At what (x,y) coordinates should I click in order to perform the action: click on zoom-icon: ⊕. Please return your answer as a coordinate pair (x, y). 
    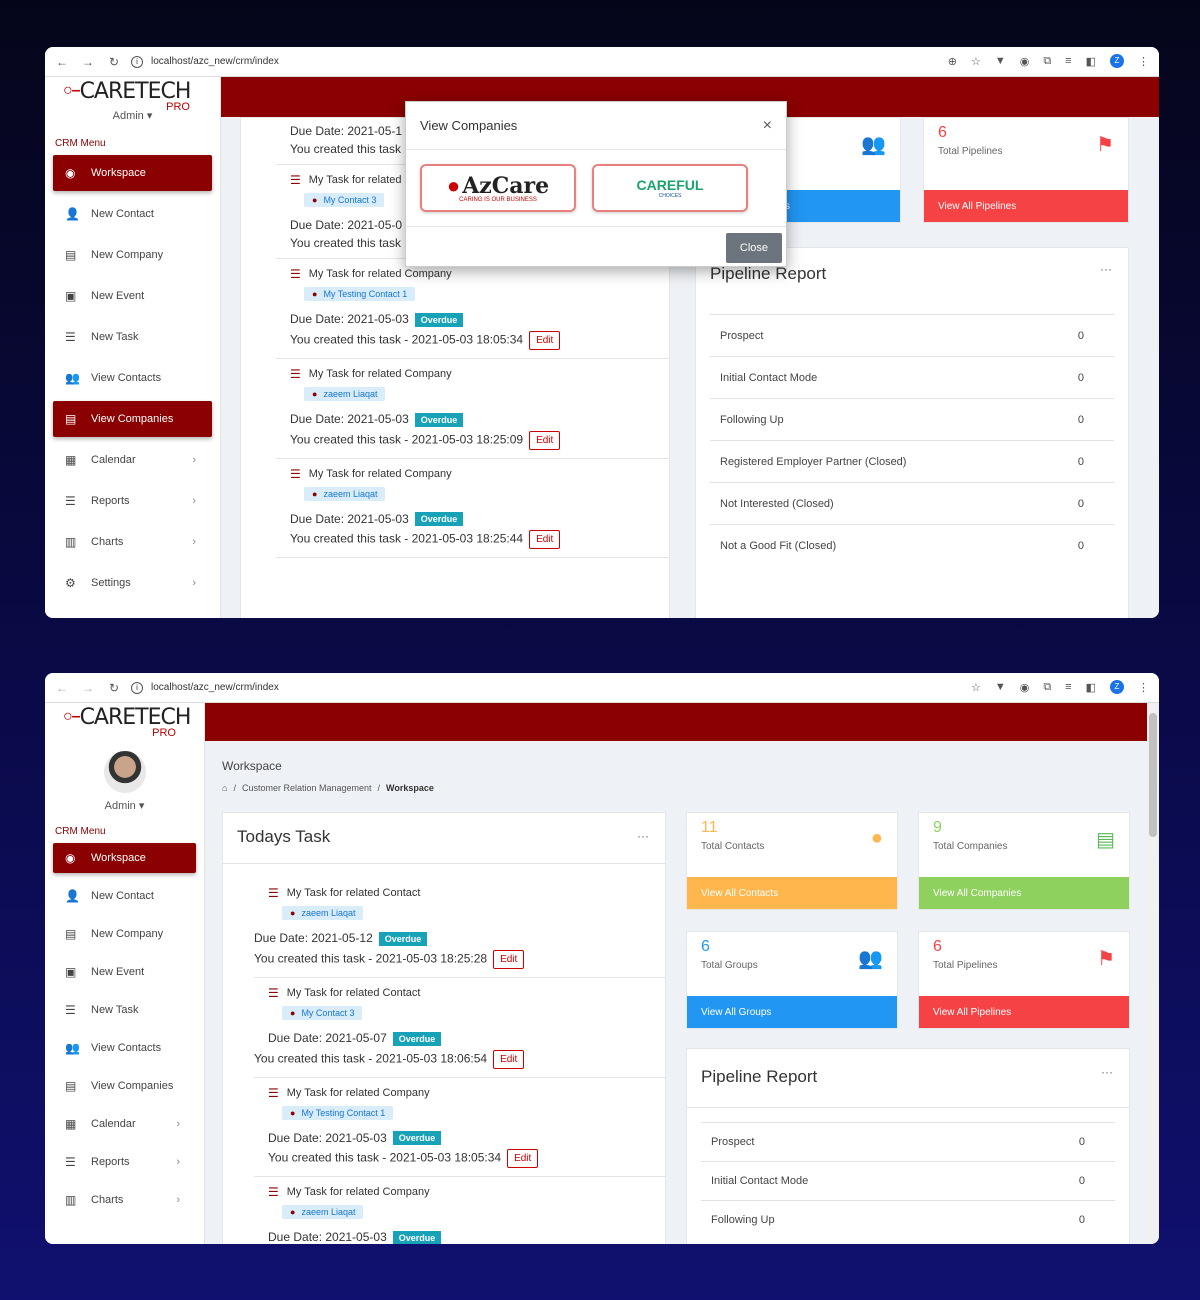
    Looking at the image, I should click on (952, 61).